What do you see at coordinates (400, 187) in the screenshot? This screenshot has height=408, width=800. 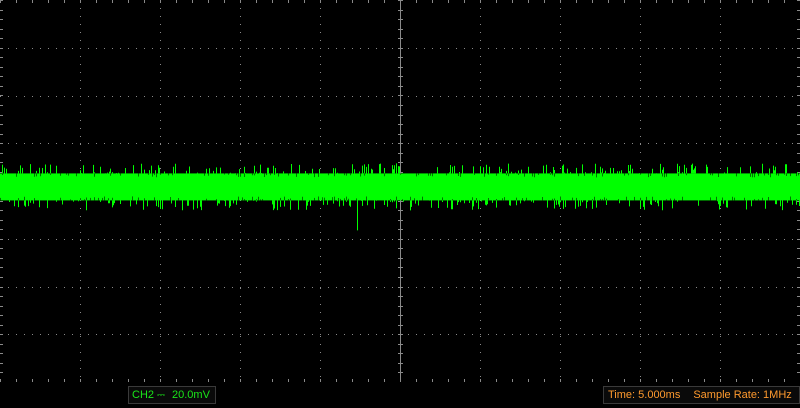 I see `trace-noise-band` at bounding box center [400, 187].